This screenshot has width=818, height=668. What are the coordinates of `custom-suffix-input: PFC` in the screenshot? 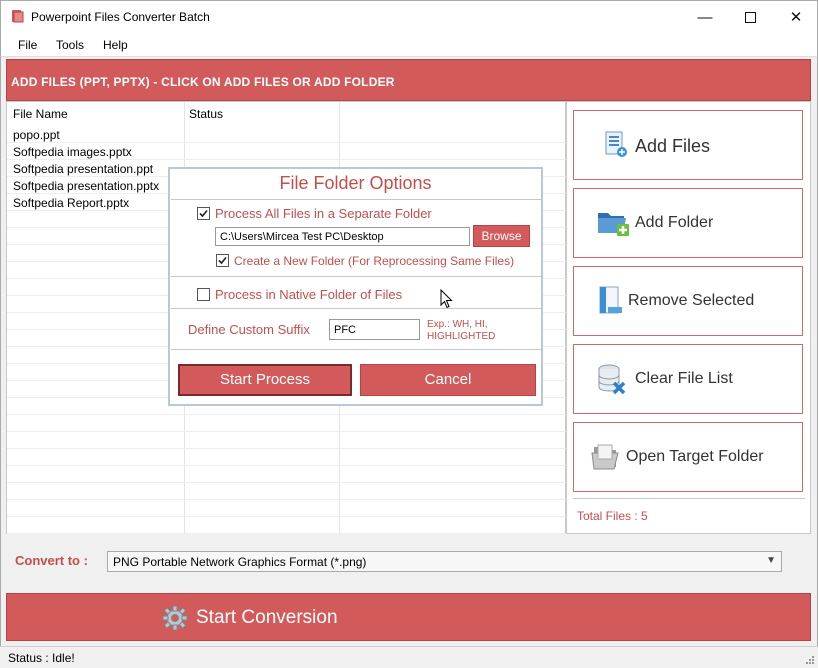 It's located at (374, 329).